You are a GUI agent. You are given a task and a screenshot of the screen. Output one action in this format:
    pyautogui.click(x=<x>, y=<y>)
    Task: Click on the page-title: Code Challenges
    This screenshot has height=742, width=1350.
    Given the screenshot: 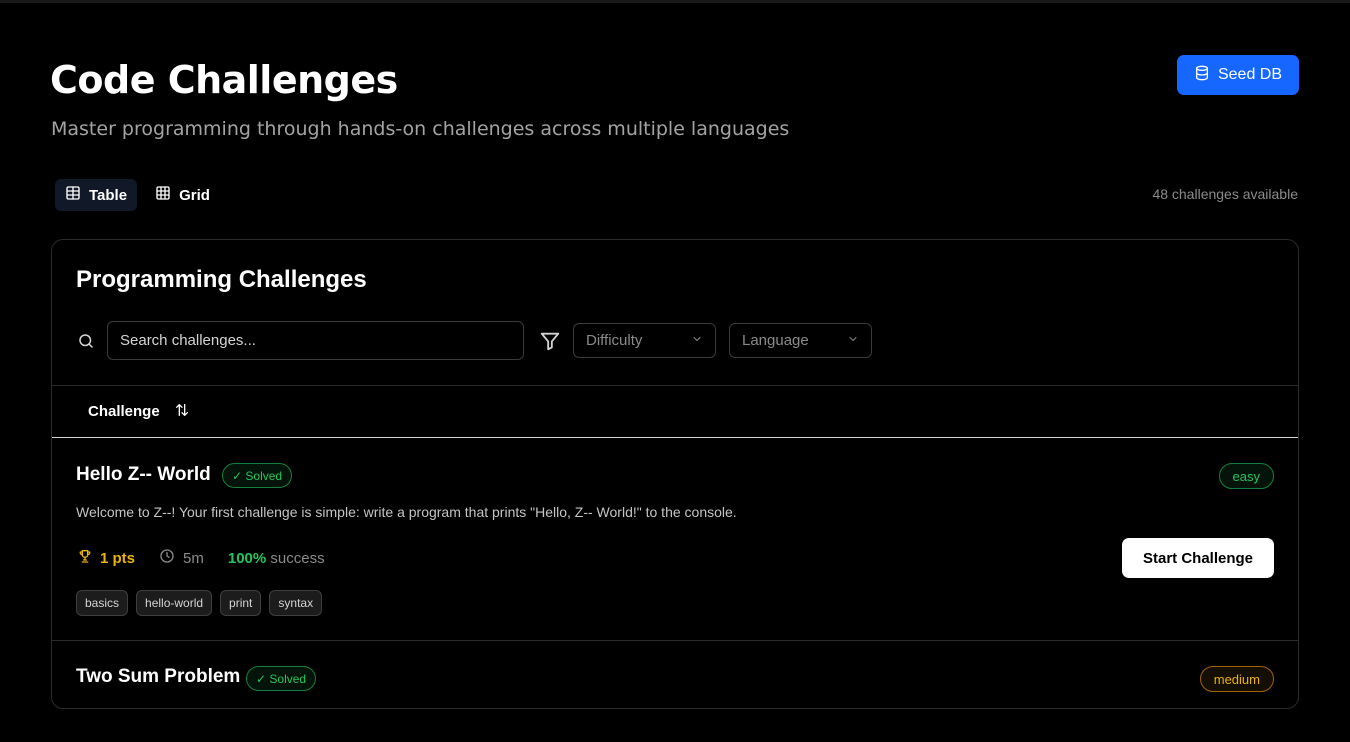 What is the action you would take?
    pyautogui.click(x=224, y=80)
    